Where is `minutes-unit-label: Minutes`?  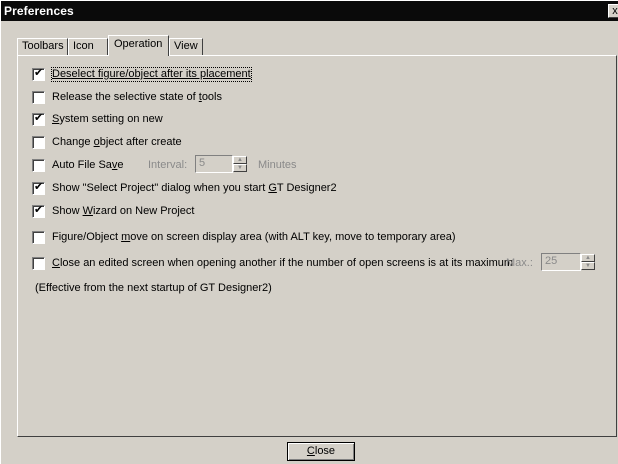
minutes-unit-label: Minutes is located at coordinates (277, 165).